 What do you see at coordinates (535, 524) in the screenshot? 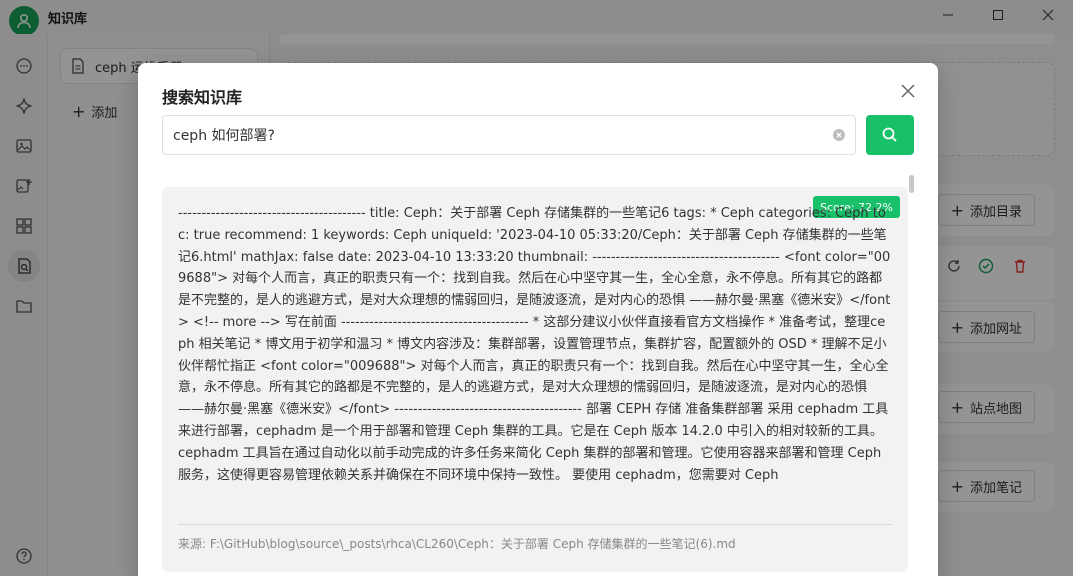
I see `result-divider` at bounding box center [535, 524].